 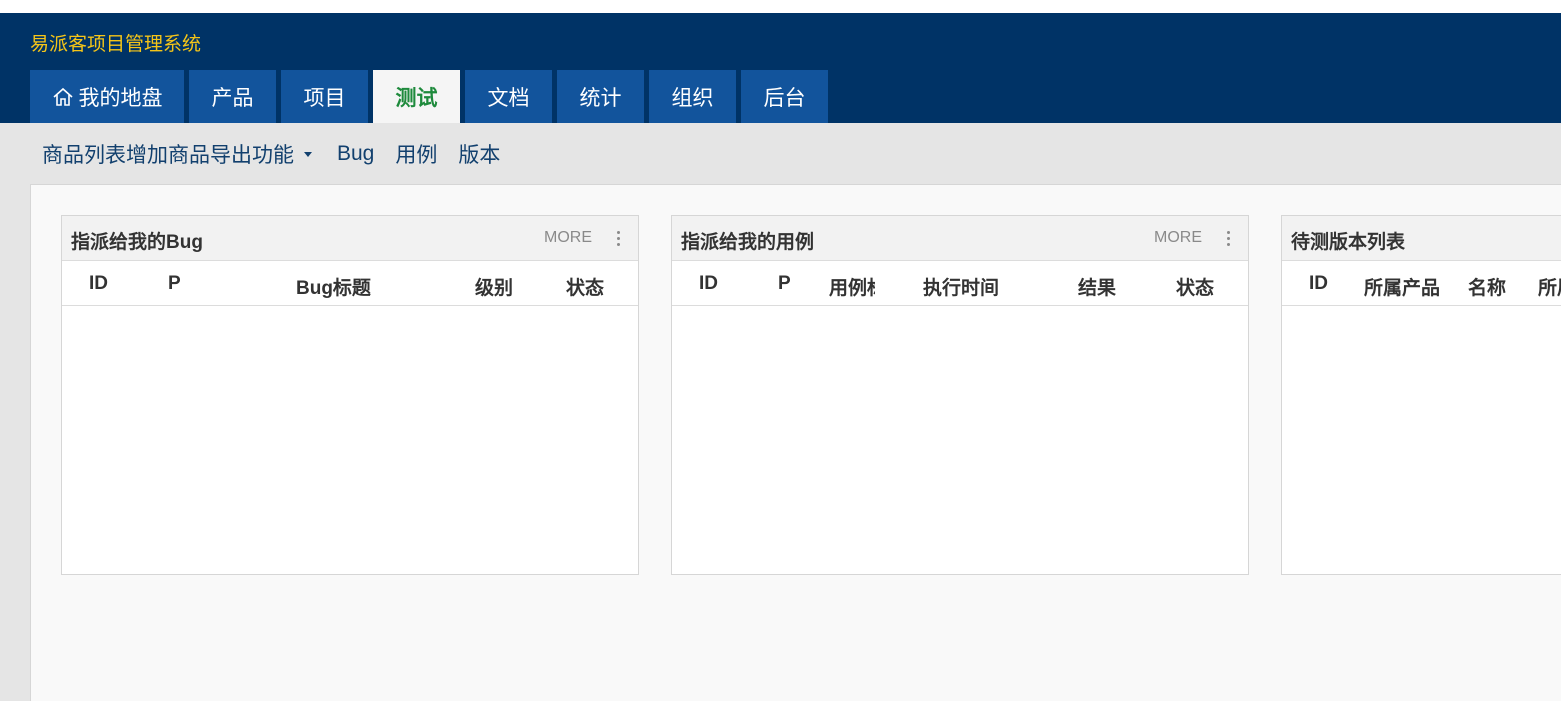 What do you see at coordinates (137, 242) in the screenshot?
I see `panel-title: 指派给我的Bug` at bounding box center [137, 242].